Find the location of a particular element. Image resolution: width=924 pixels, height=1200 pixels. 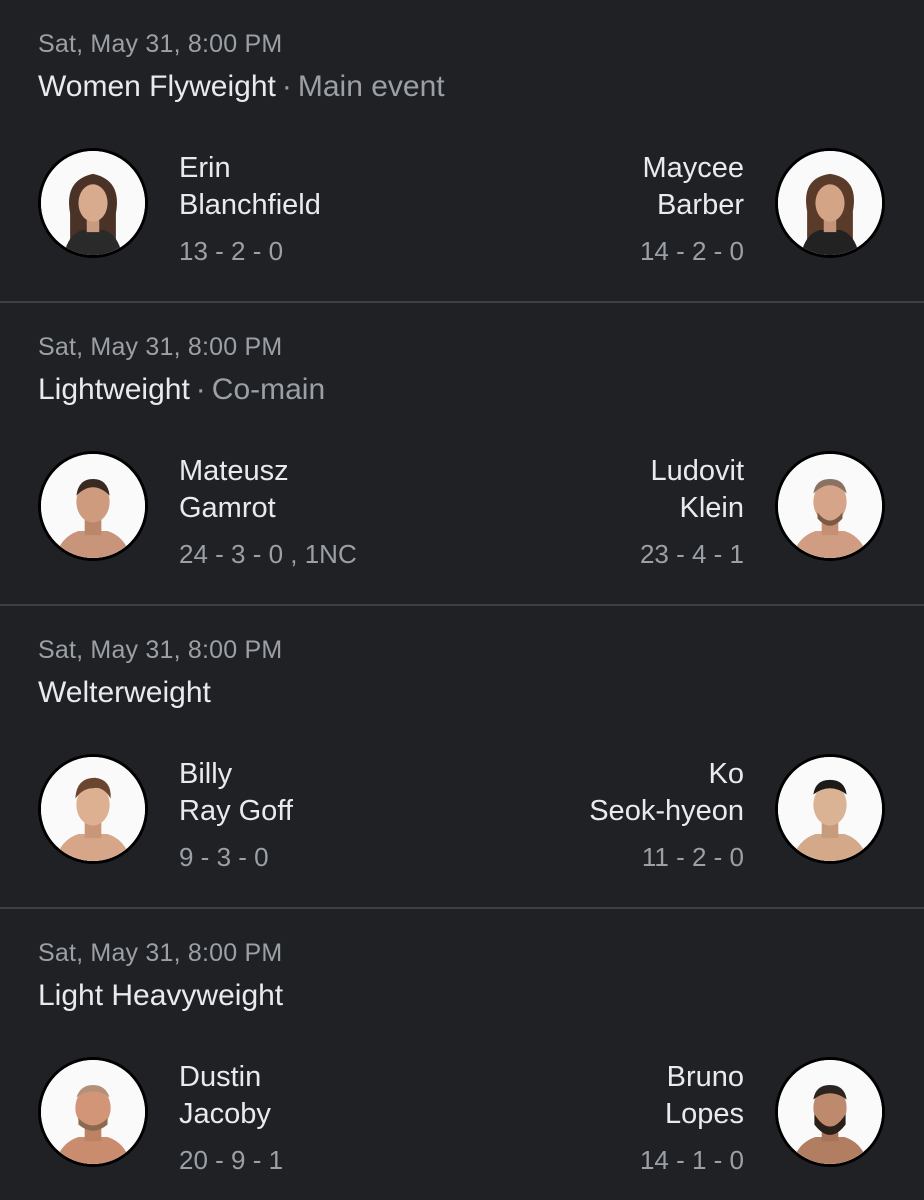

fighter2-last-name: Klein is located at coordinates (712, 508).